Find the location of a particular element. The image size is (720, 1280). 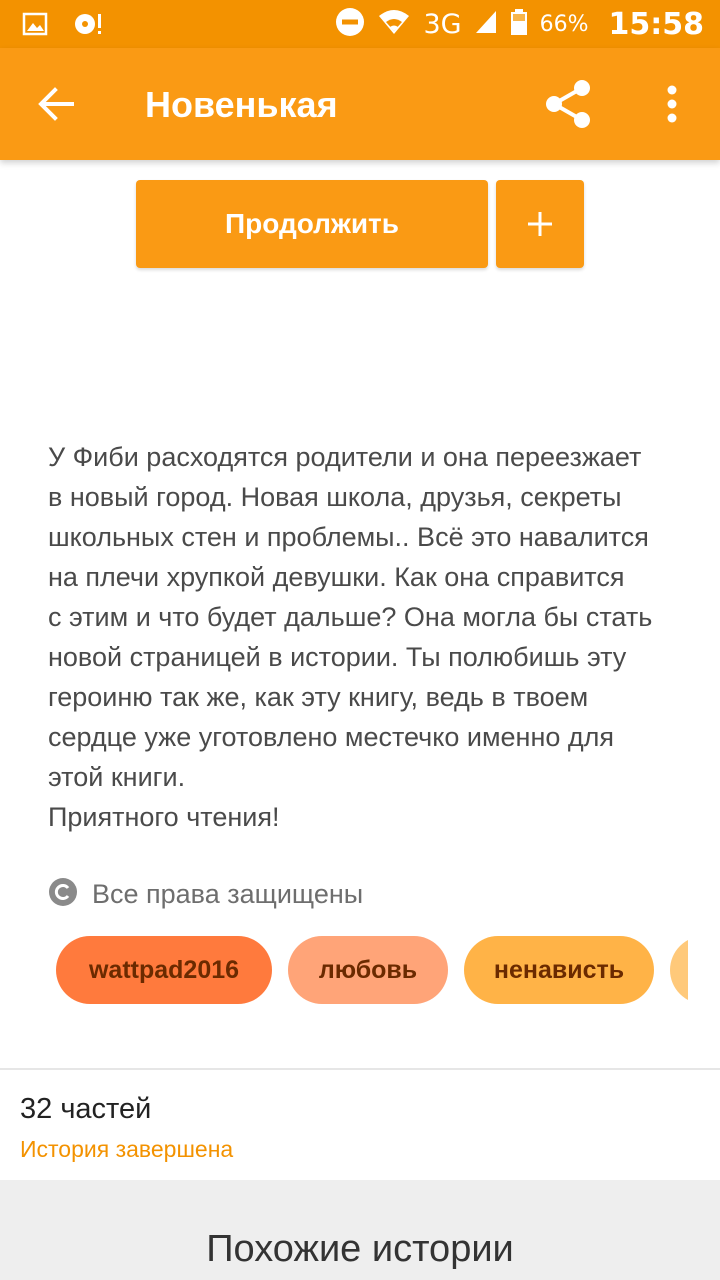

continue-reading-button: Продолжить is located at coordinates (312, 224).